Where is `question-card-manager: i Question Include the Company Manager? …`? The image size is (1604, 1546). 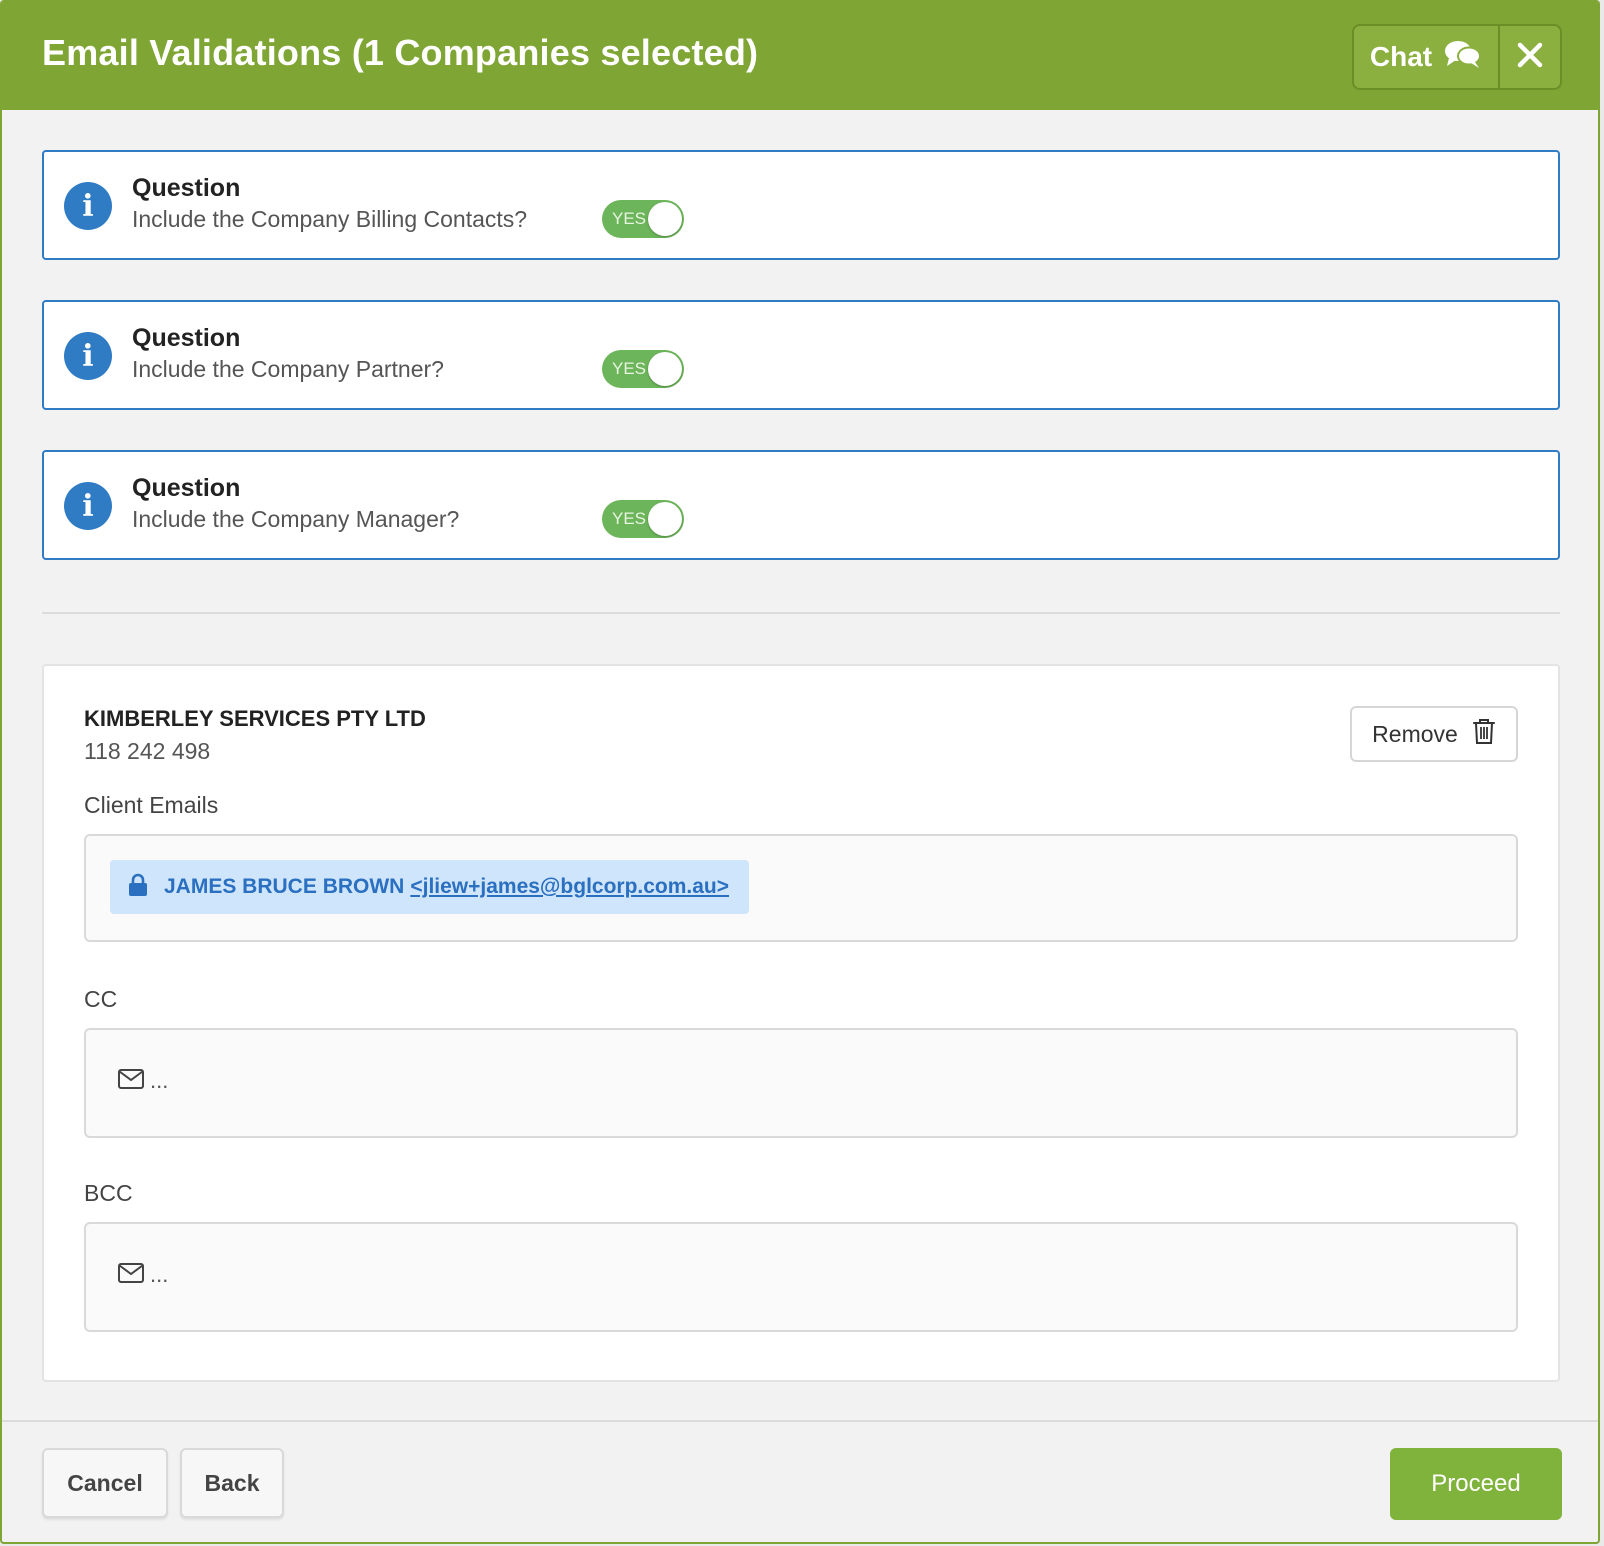
question-card-manager: i Question Include the Company Manager? … is located at coordinates (801, 505).